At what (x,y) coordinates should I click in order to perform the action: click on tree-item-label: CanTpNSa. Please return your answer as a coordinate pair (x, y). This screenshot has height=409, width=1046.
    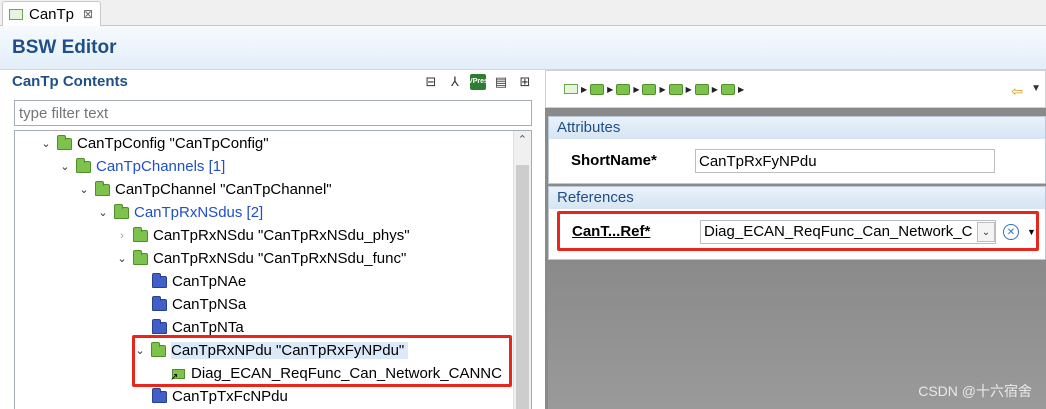
    Looking at the image, I should click on (209, 304).